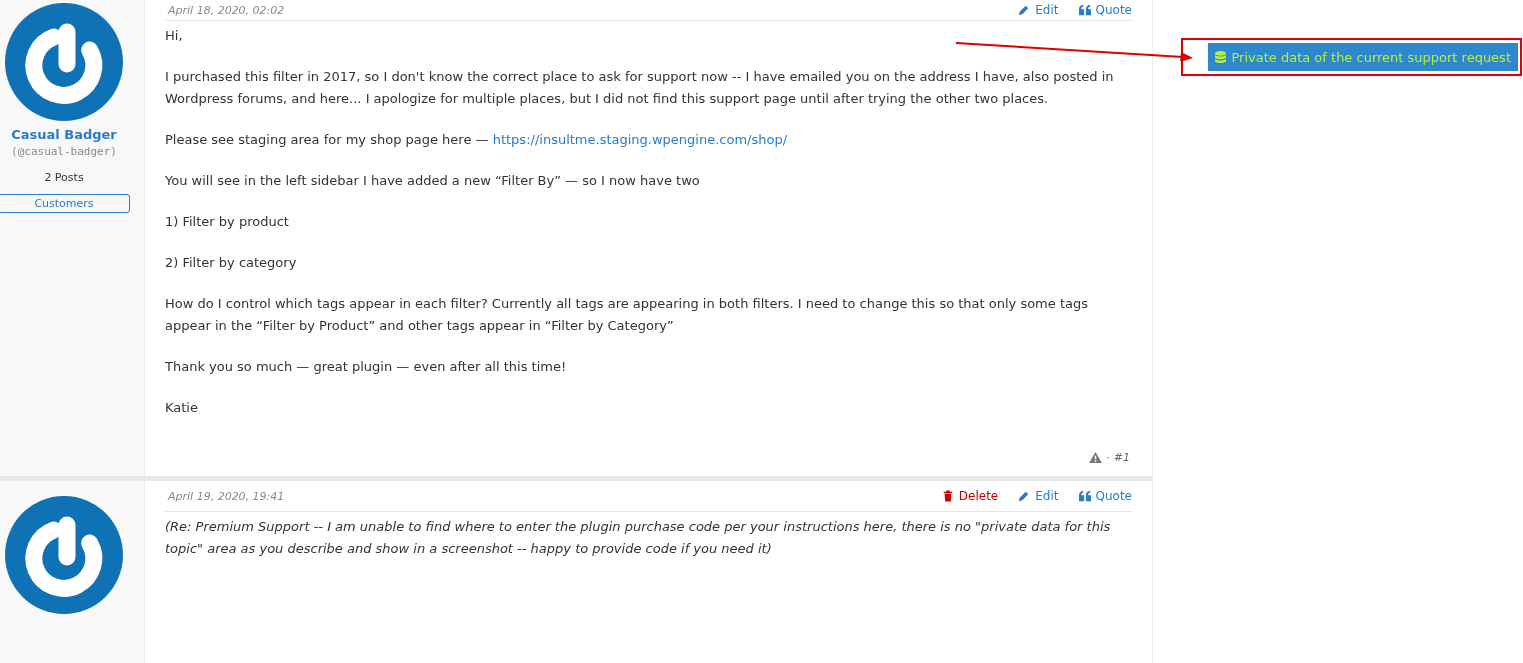 This screenshot has width=1523, height=663. Describe the element at coordinates (226, 496) in the screenshot. I see `post-date: April 19, 2020, 19:41` at that location.